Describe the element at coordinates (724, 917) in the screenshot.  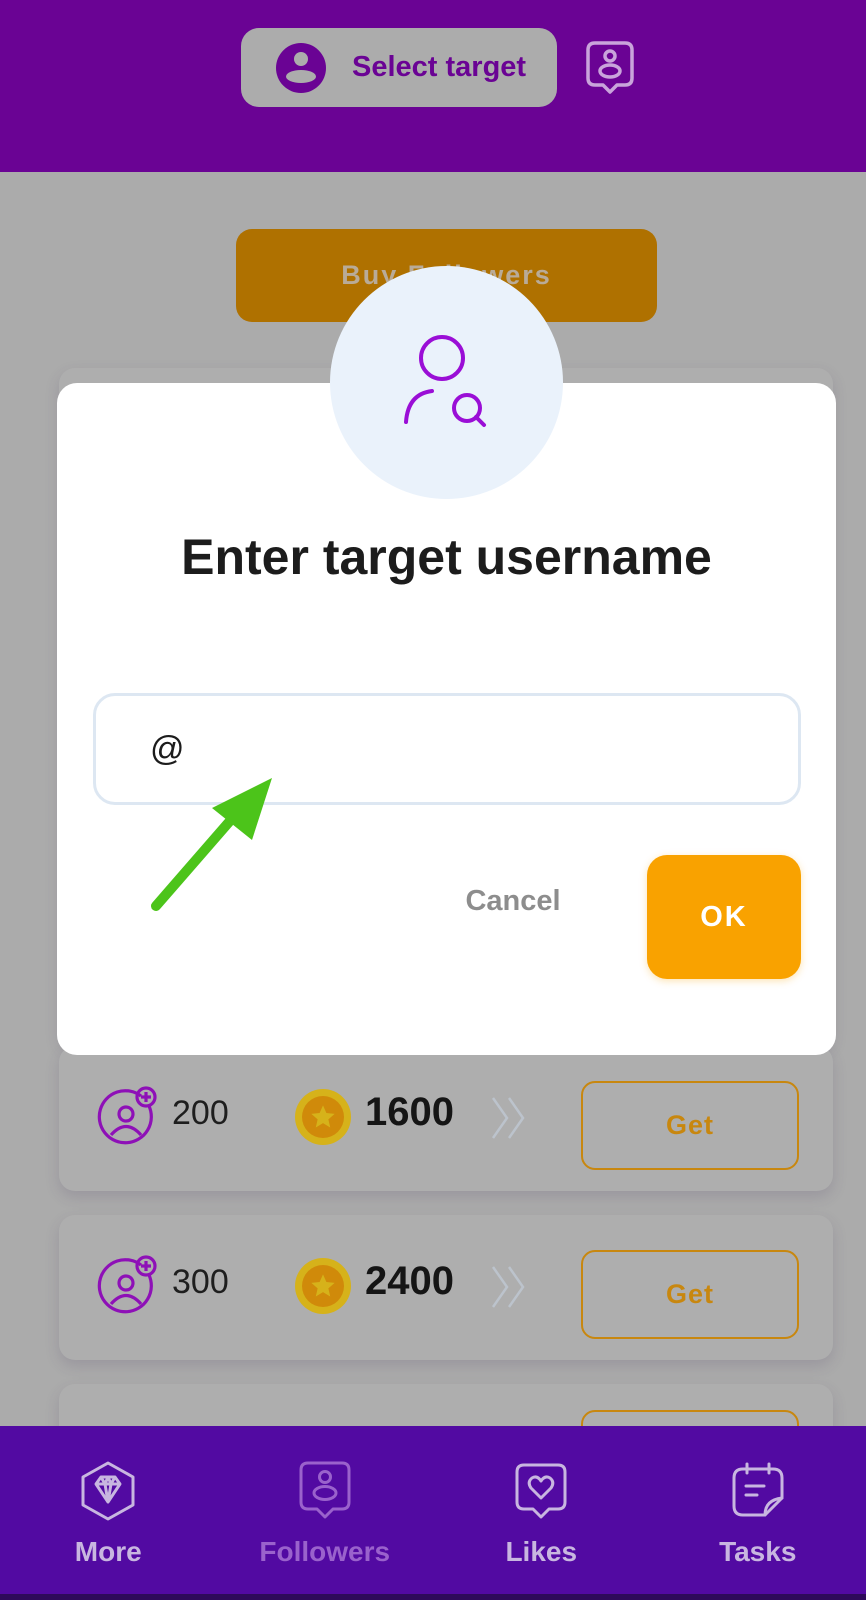
I see `ok-button: OK` at that location.